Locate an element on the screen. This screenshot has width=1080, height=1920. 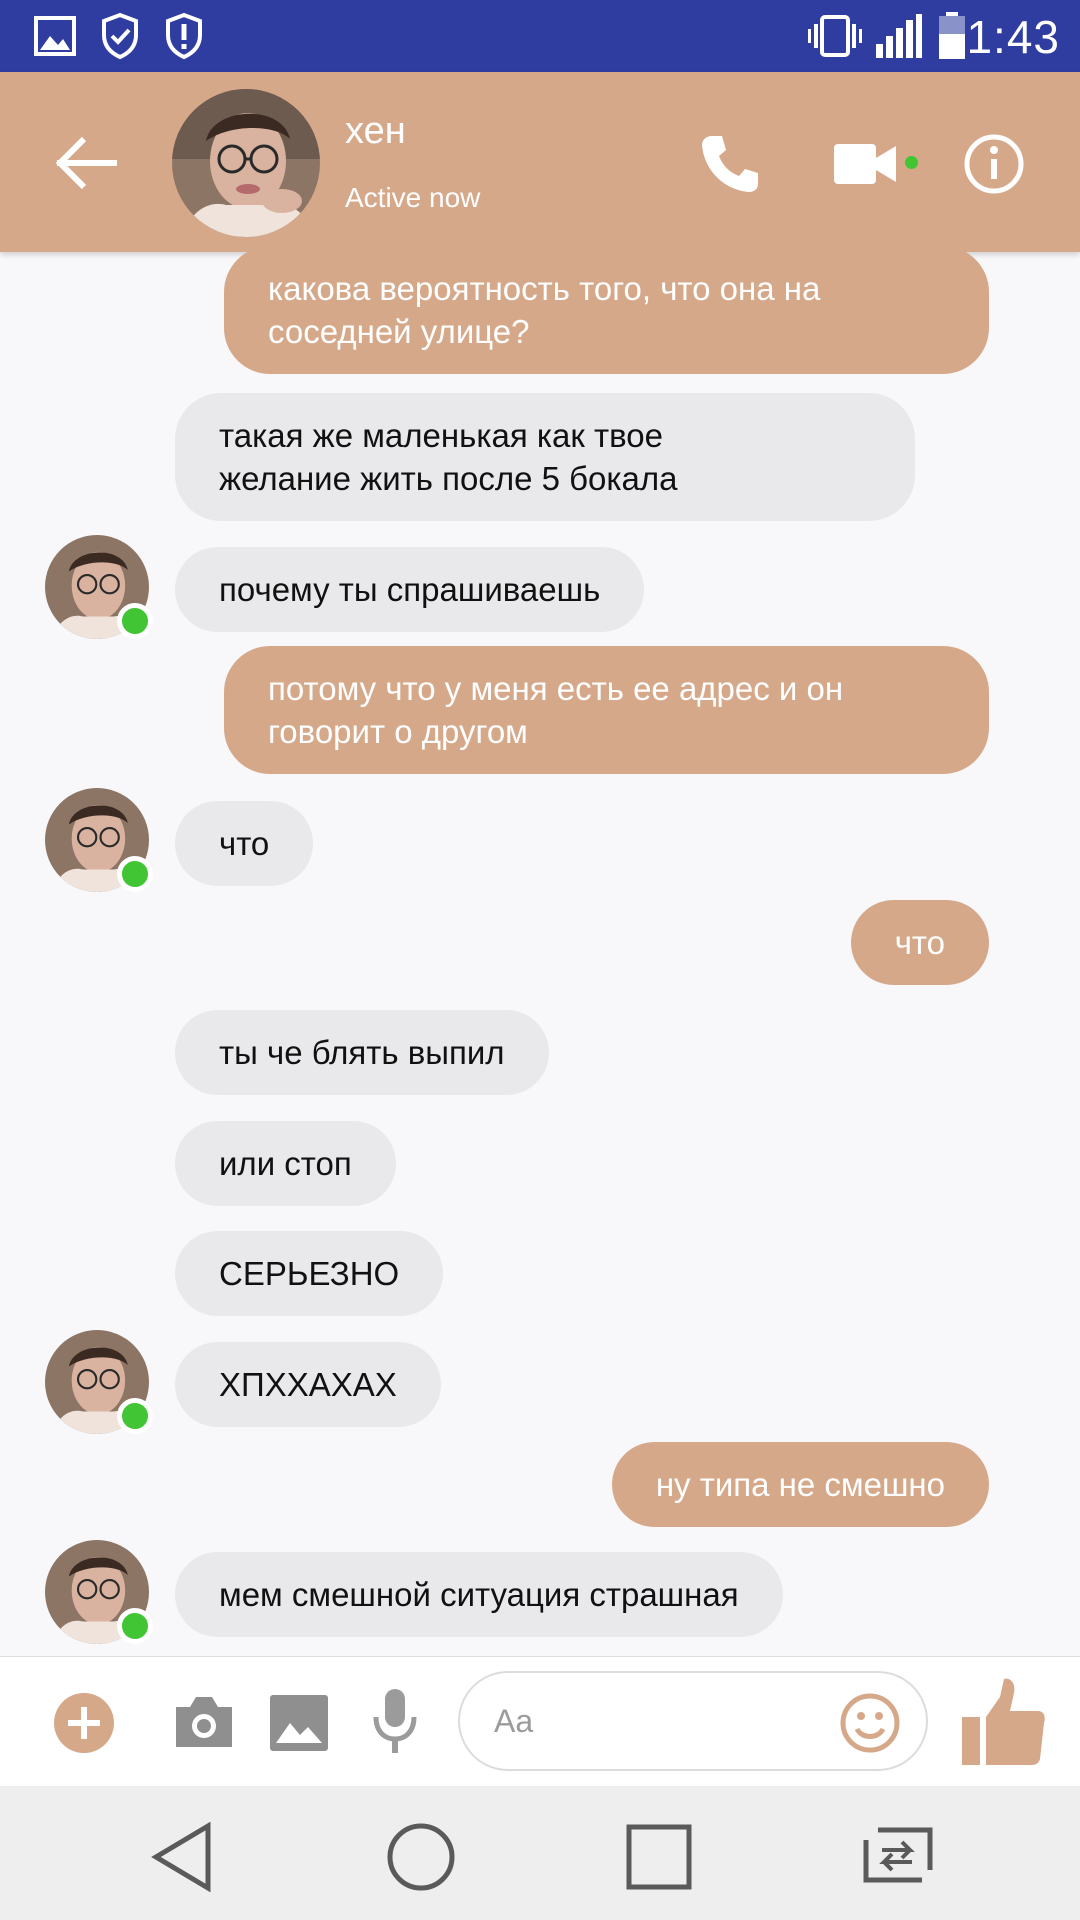
system-navigation-bar is located at coordinates (540, 1853).